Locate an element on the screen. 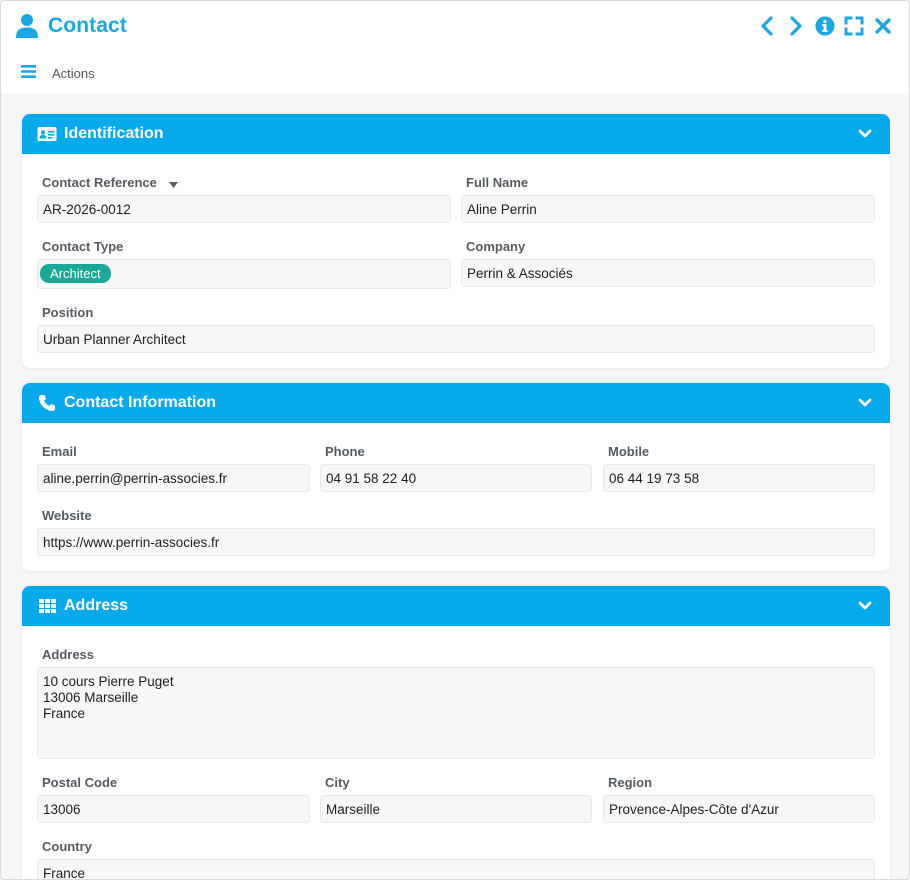 Image resolution: width=910 pixels, height=880 pixels. country-label: Country is located at coordinates (67, 846).